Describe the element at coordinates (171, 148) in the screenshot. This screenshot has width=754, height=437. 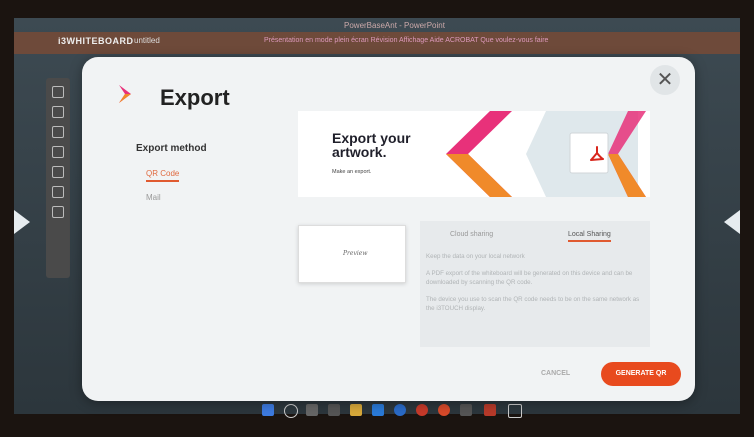
I see `export-method-label: Export method` at that location.